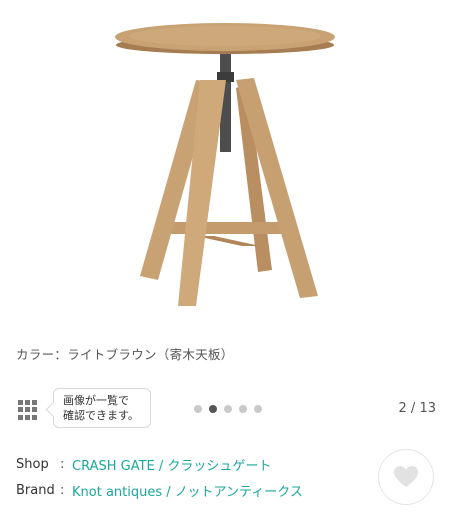 This screenshot has height=512, width=452. I want to click on stool-leg, so click(202, 193).